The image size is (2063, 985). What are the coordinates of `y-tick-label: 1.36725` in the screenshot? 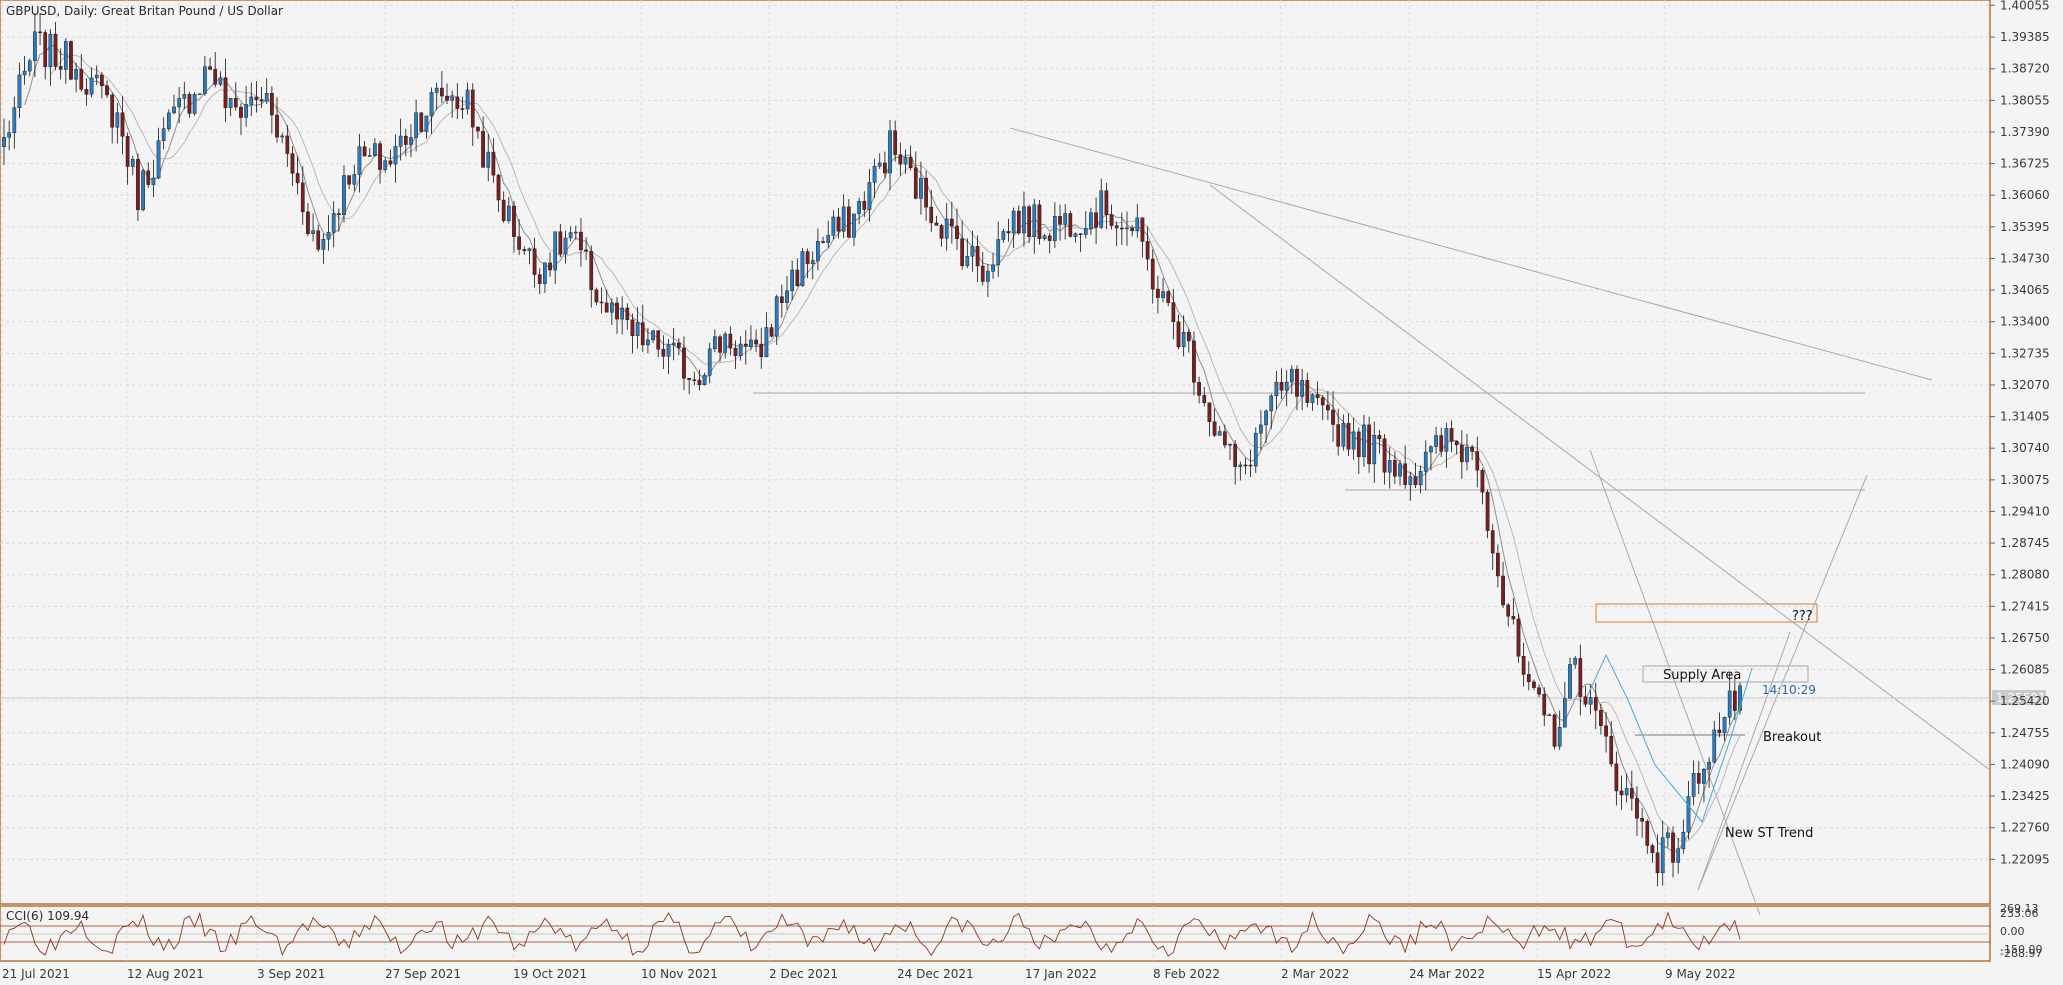 It's located at (2025, 164).